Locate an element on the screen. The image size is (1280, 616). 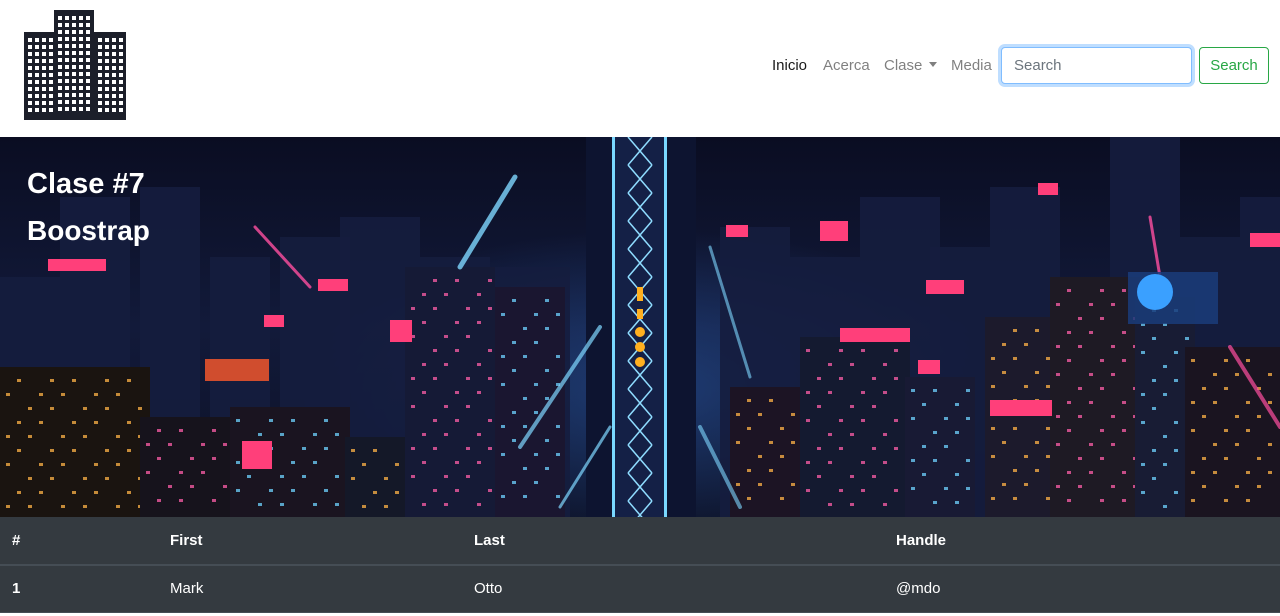
column-header-handle: Handle is located at coordinates (1082, 541).